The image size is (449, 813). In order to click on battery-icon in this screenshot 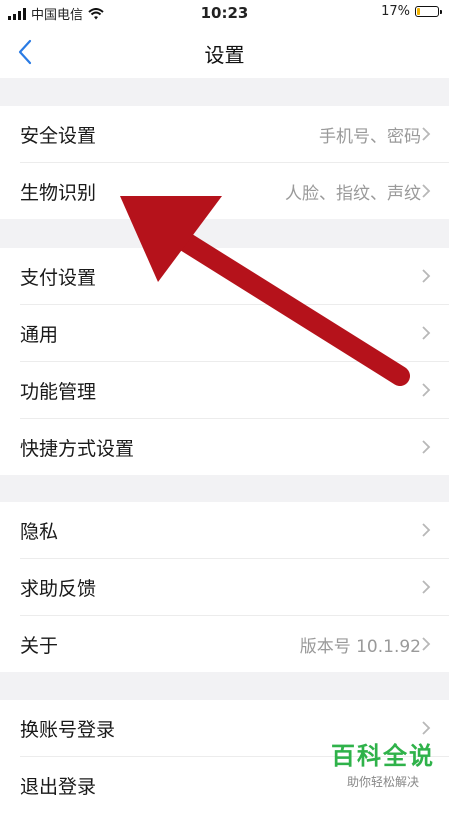, I will do `click(428, 11)`.